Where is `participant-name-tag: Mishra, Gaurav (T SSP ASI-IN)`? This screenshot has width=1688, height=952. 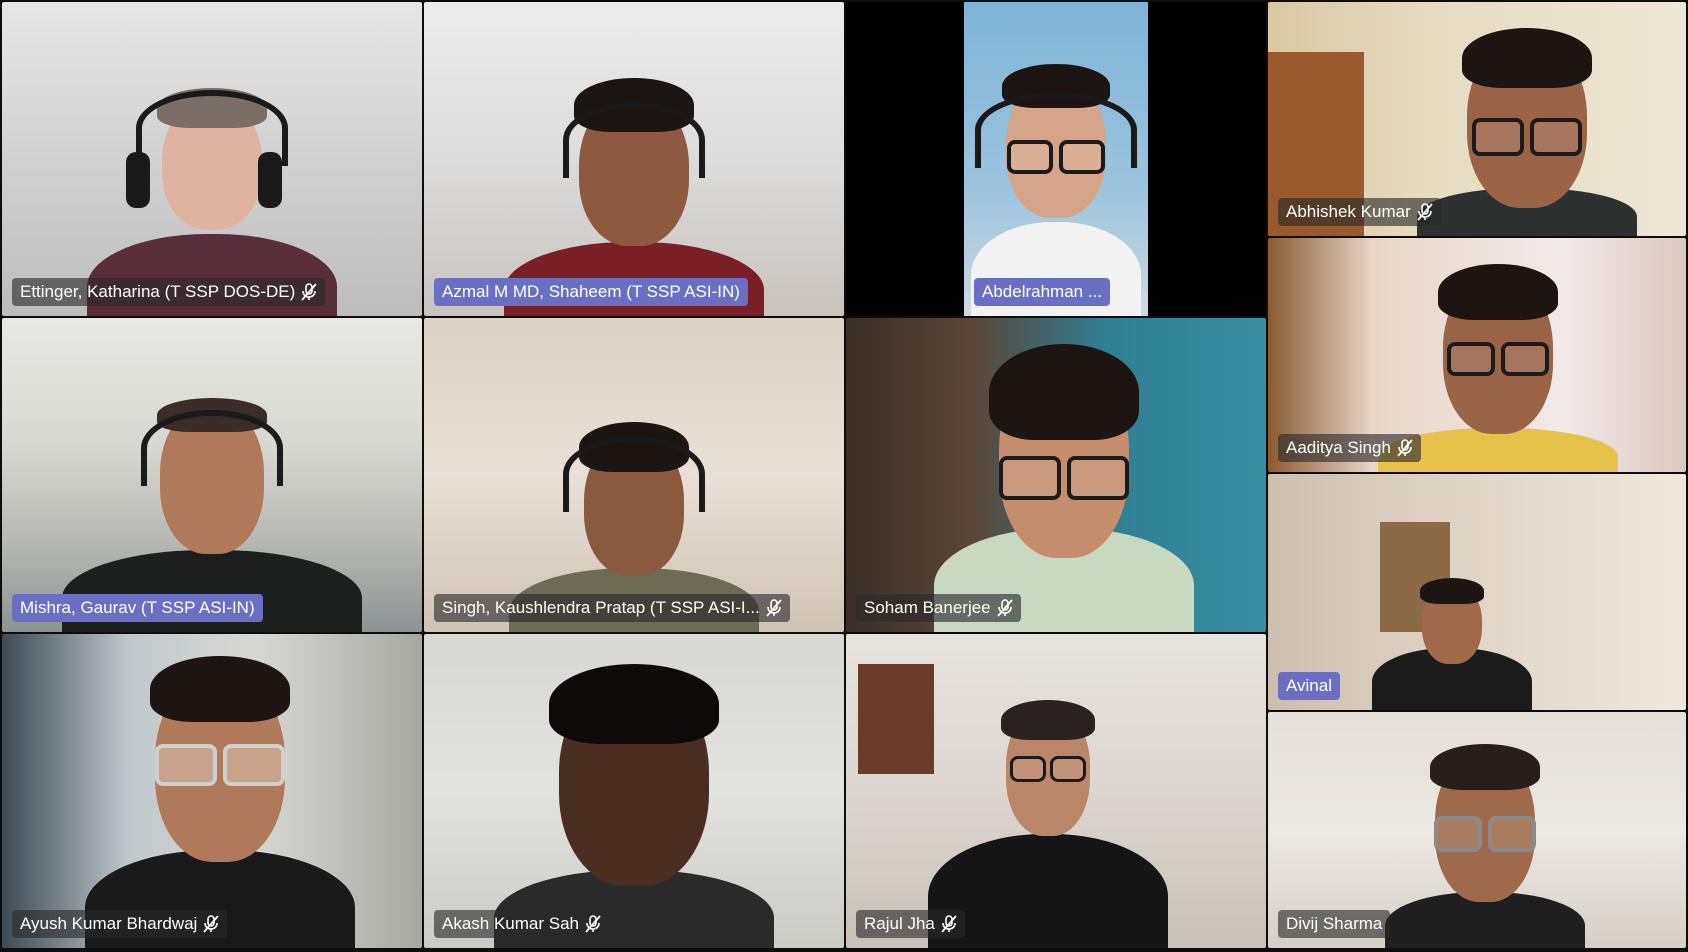 participant-name-tag: Mishra, Gaurav (T SSP ASI-IN) is located at coordinates (137, 608).